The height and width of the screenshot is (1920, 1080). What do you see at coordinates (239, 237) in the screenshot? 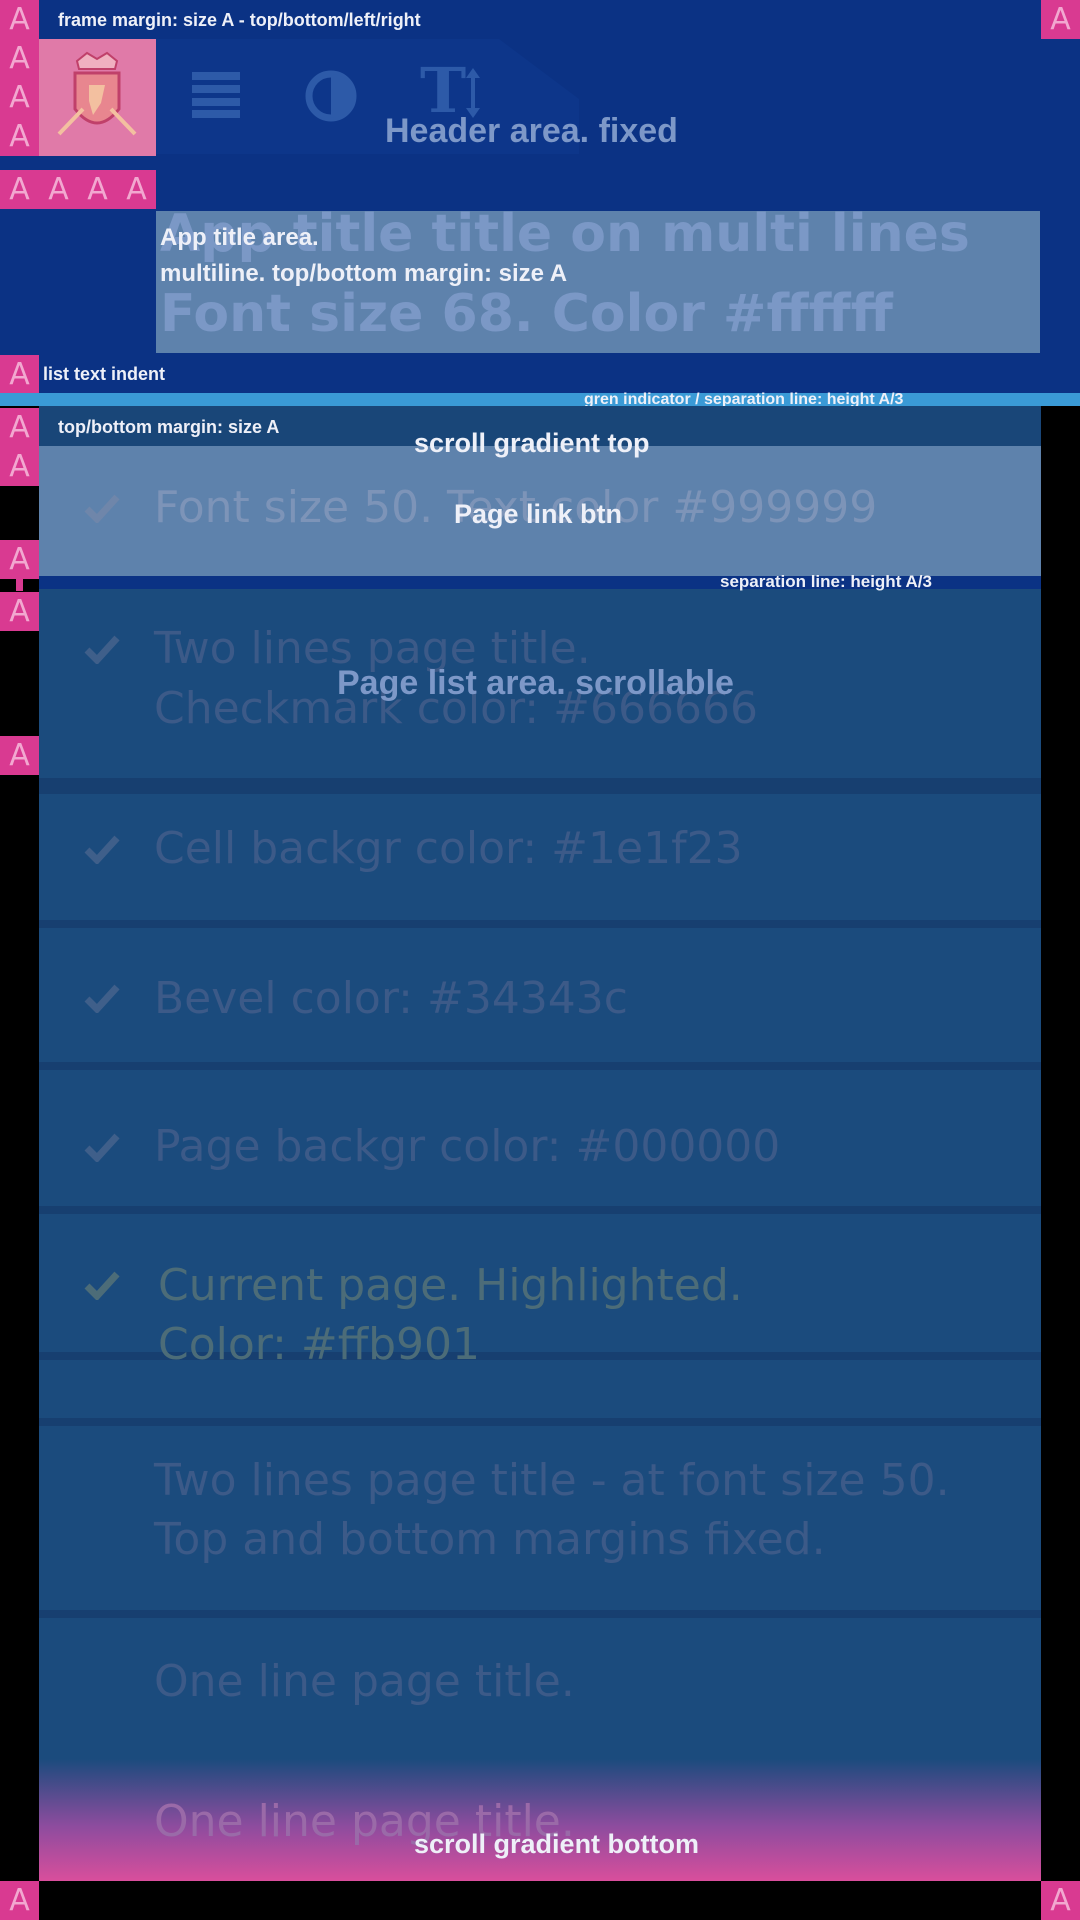
I see `app-title-area-note: App title area.` at bounding box center [239, 237].